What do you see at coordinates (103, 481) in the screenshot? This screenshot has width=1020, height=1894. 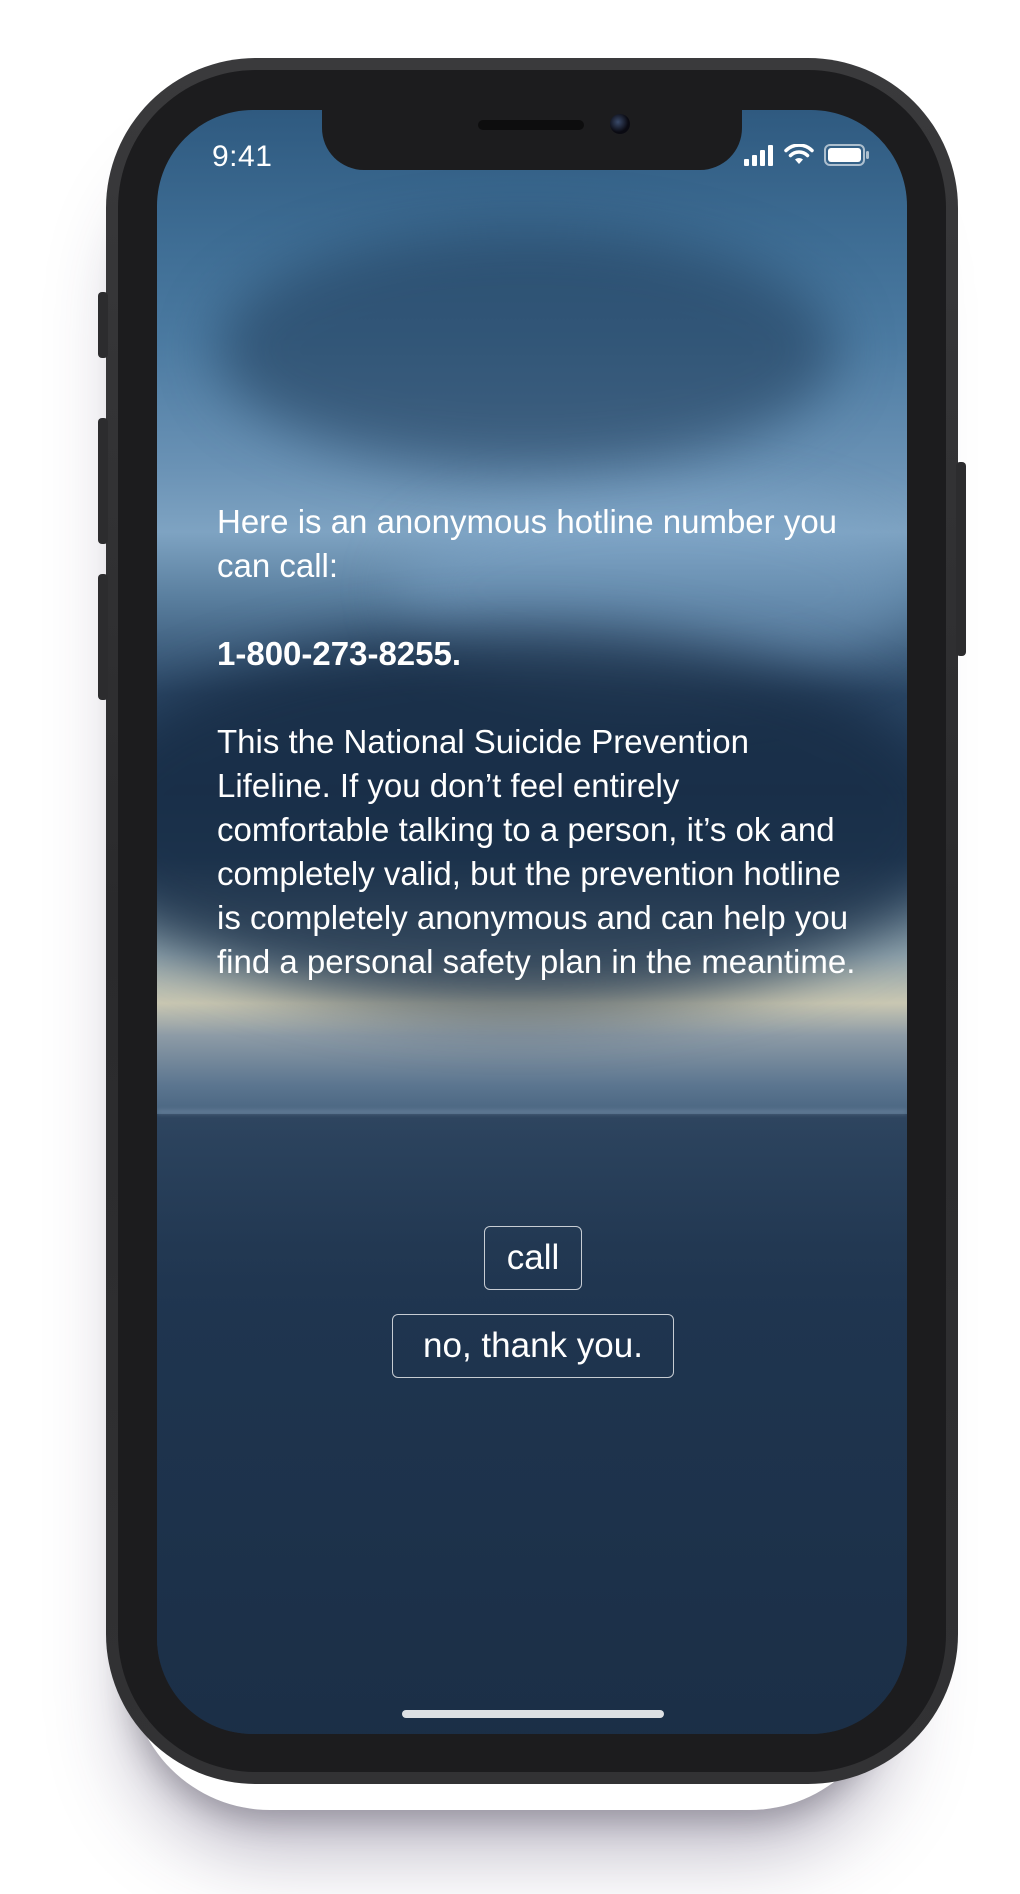 I see `volume-up-button` at bounding box center [103, 481].